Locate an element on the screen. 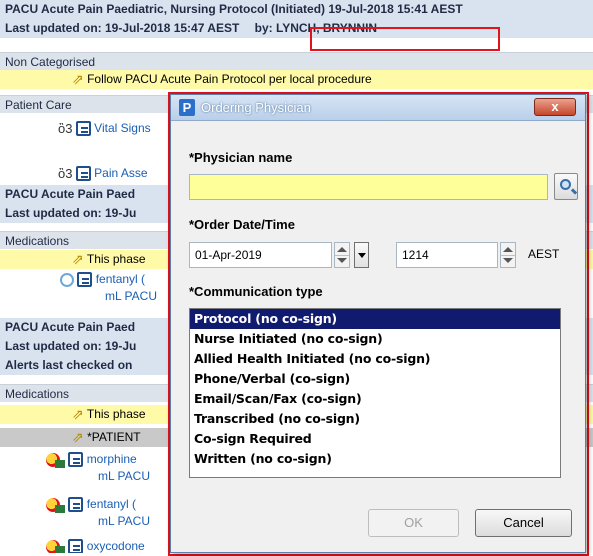  date-spinner is located at coordinates (342, 255).